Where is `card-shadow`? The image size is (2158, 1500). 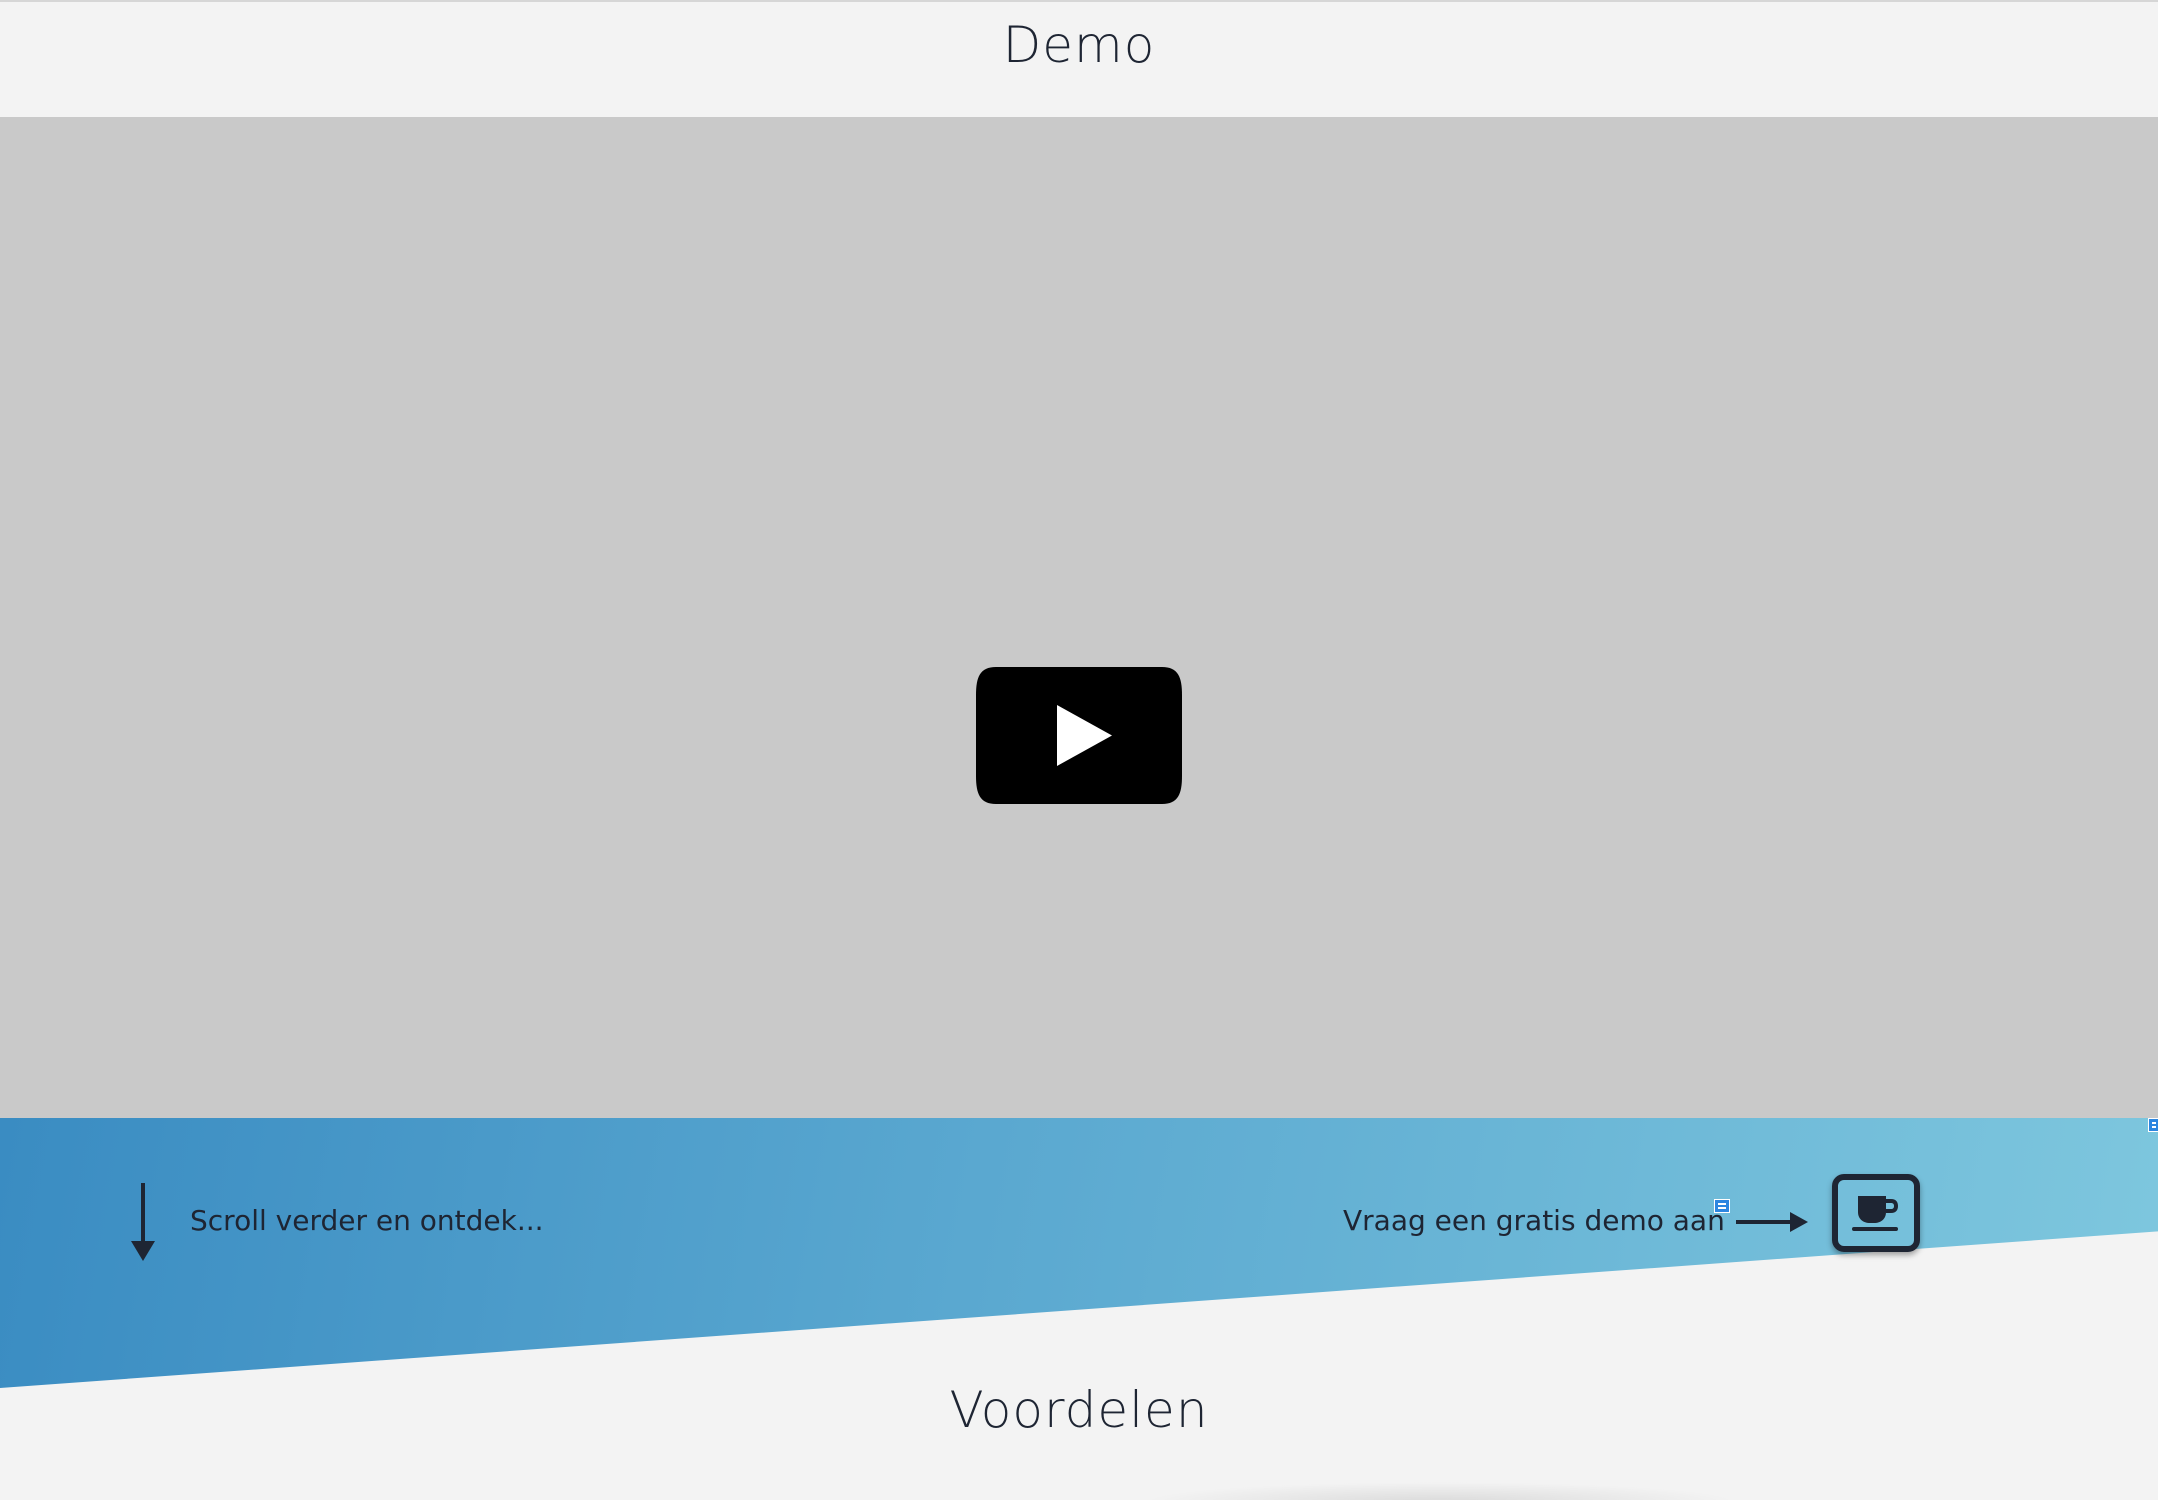
card-shadow is located at coordinates (1440, 1491).